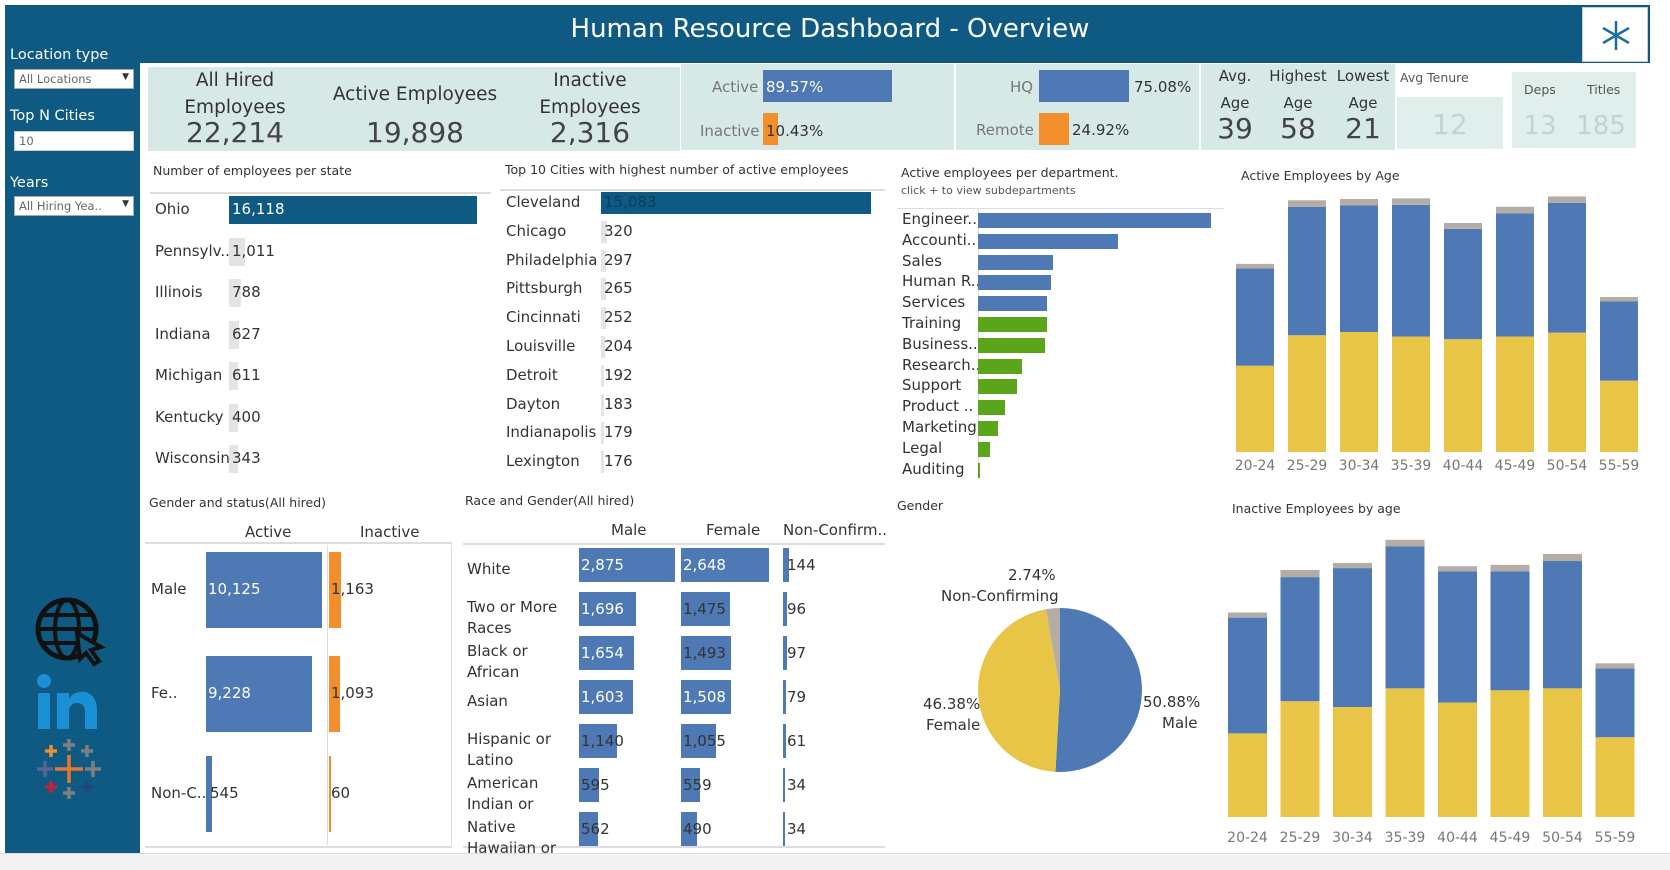 This screenshot has height=870, width=1670. Describe the element at coordinates (68, 703) in the screenshot. I see `linkedin-icon` at that location.